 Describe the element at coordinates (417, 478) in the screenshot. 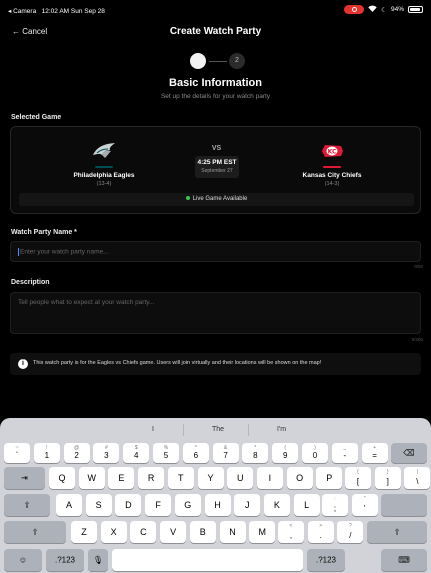

I see `key-bracket-2: | \` at that location.